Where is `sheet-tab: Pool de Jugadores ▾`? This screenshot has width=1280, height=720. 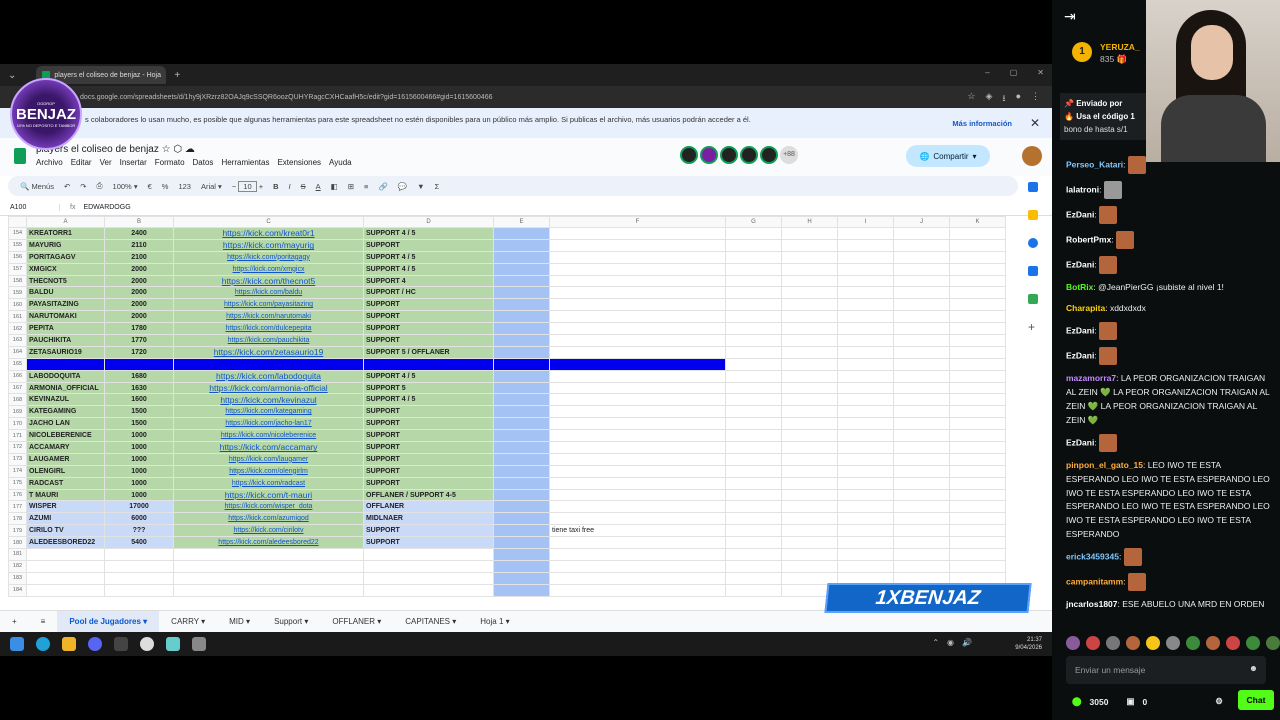
sheet-tab: Pool de Jugadores ▾ is located at coordinates (108, 621).